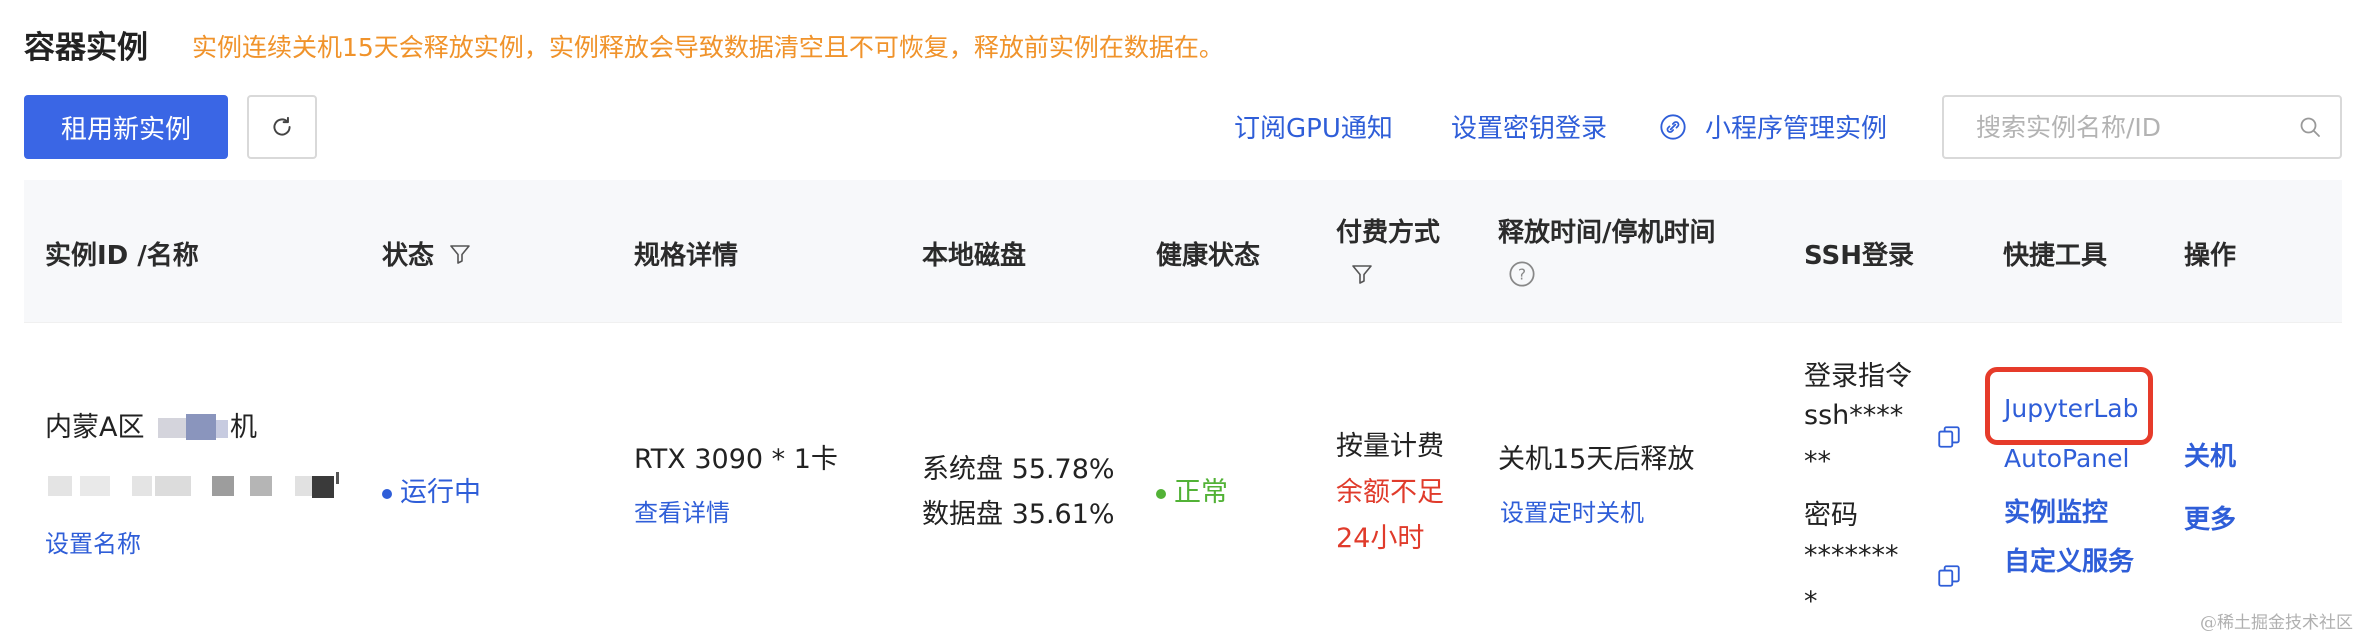 The width and height of the screenshot is (2368, 638). I want to click on health-status: 正常, so click(1192, 489).